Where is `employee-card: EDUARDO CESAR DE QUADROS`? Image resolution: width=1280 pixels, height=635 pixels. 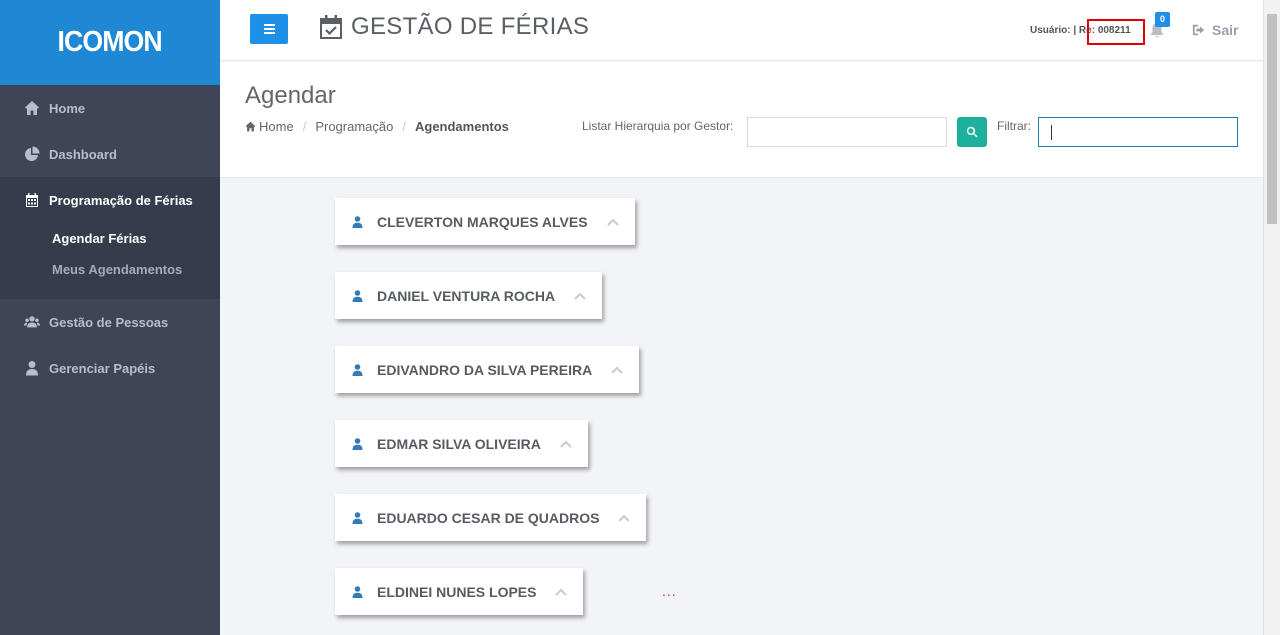 employee-card: EDUARDO CESAR DE QUADROS is located at coordinates (491, 517).